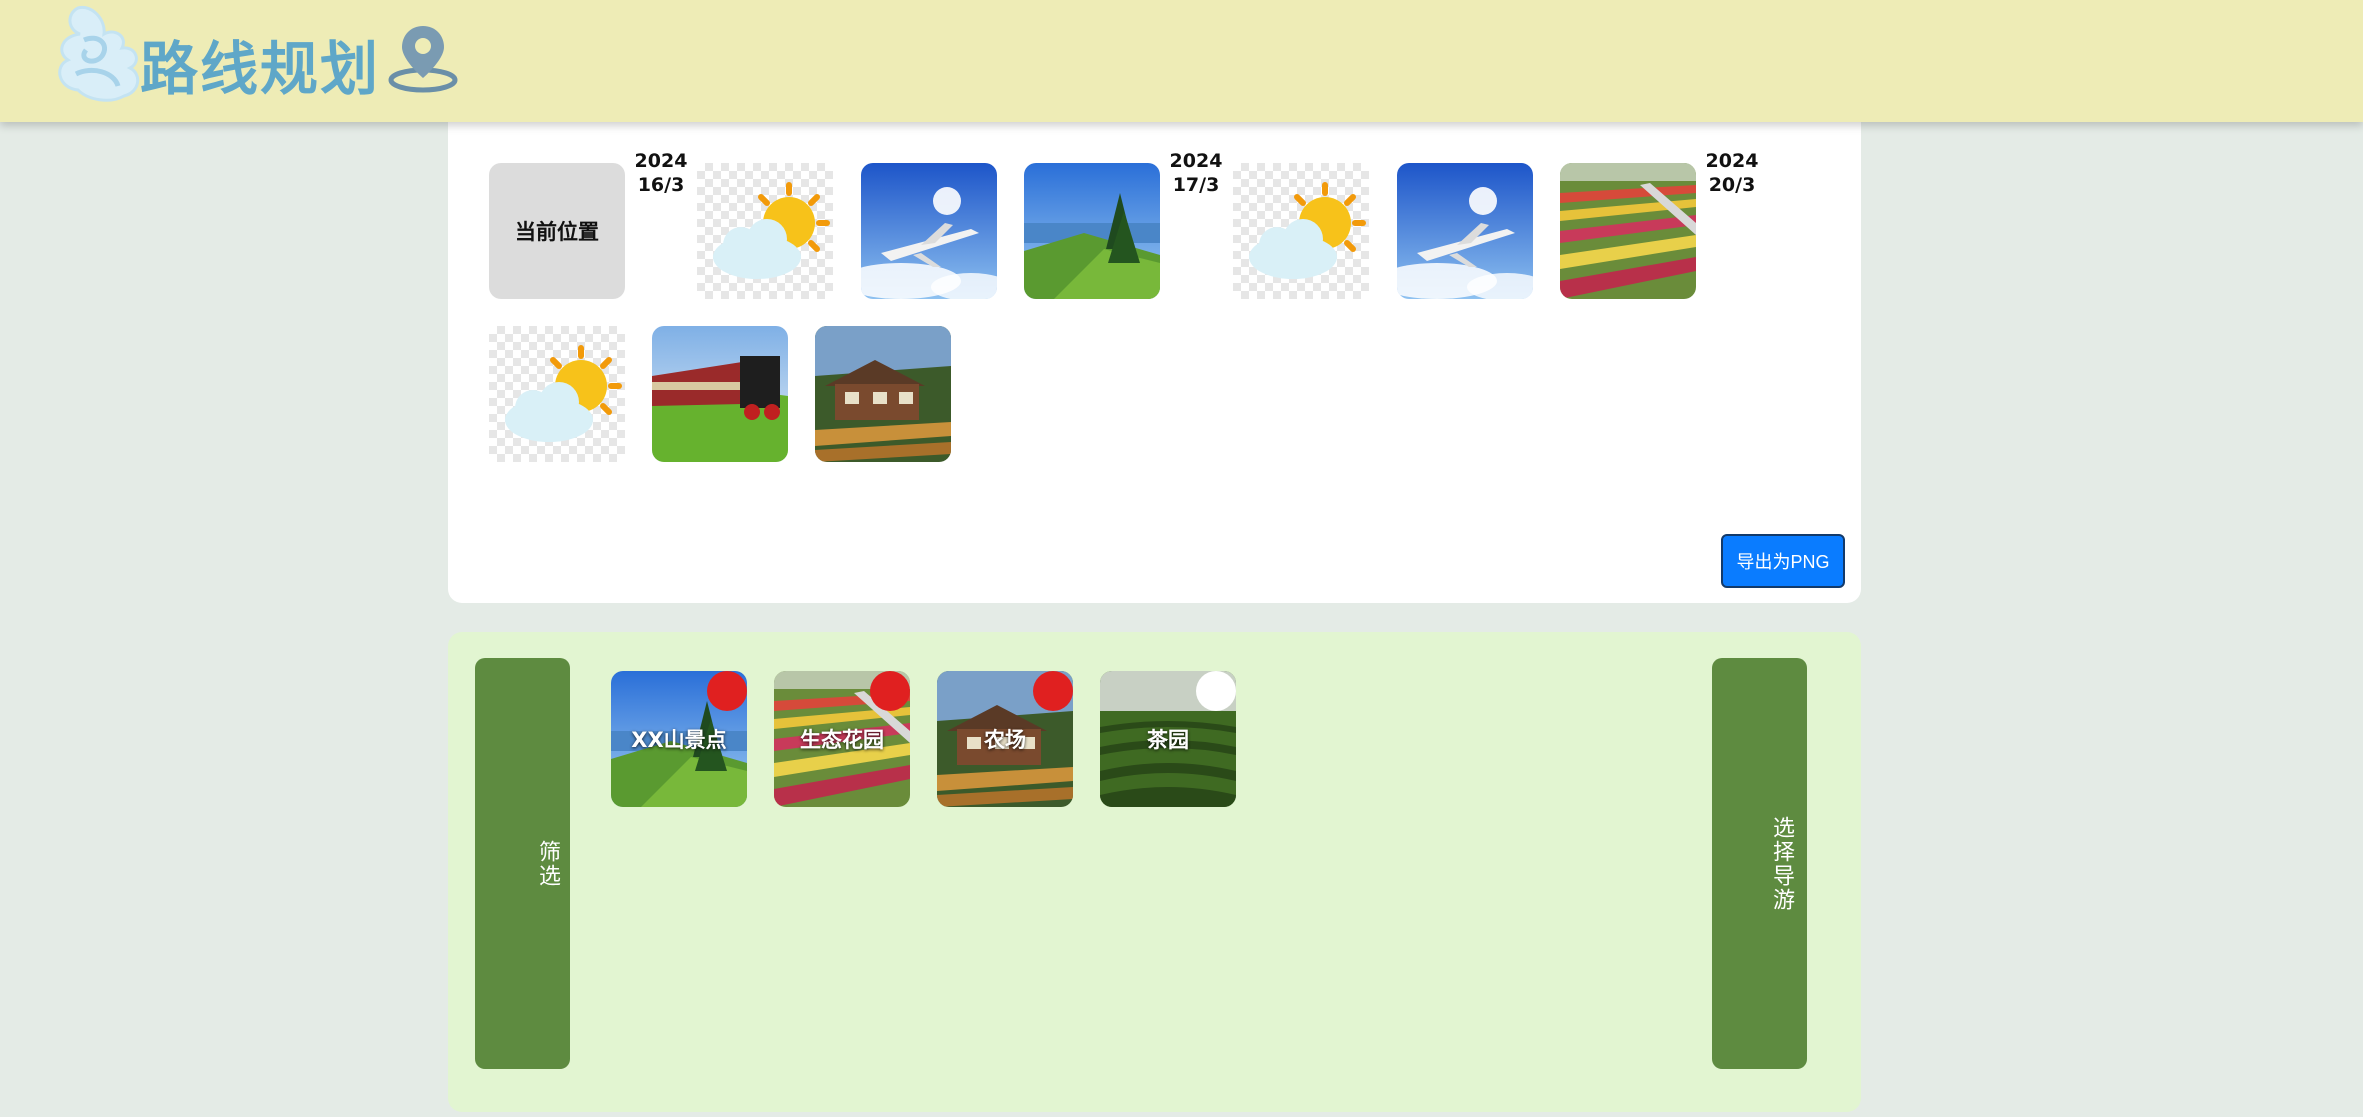  I want to click on train-image, so click(720, 394).